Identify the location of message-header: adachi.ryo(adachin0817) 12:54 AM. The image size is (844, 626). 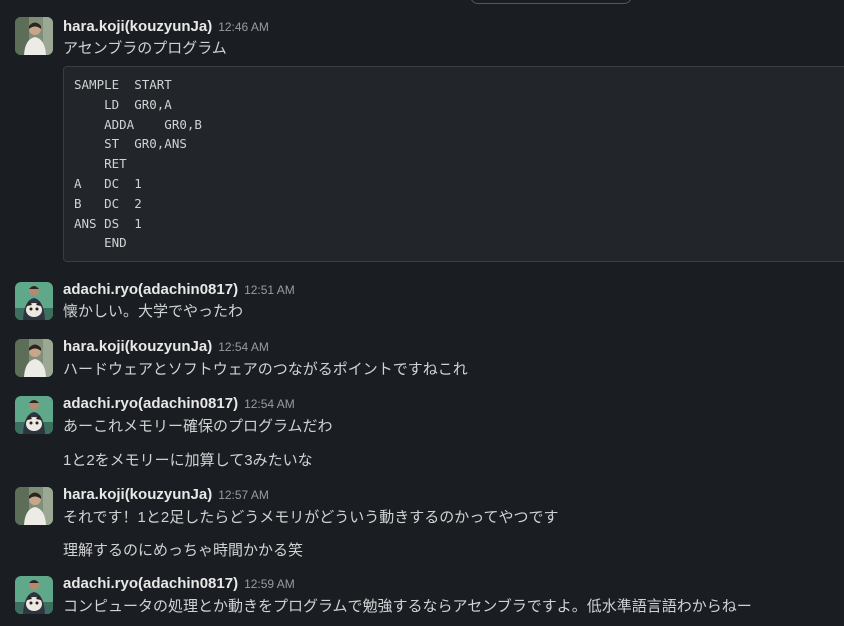
(179, 404).